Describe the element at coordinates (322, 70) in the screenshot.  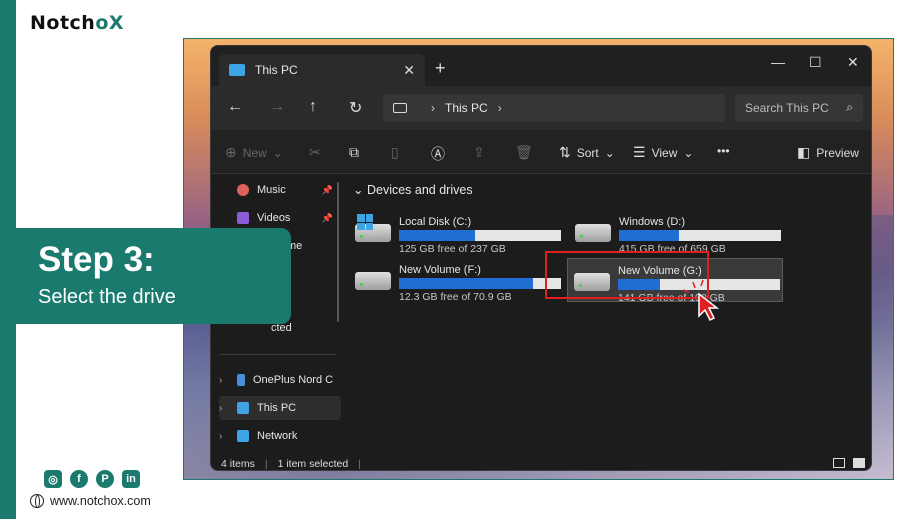
I see `tab-this-pc: This PC ✕` at that location.